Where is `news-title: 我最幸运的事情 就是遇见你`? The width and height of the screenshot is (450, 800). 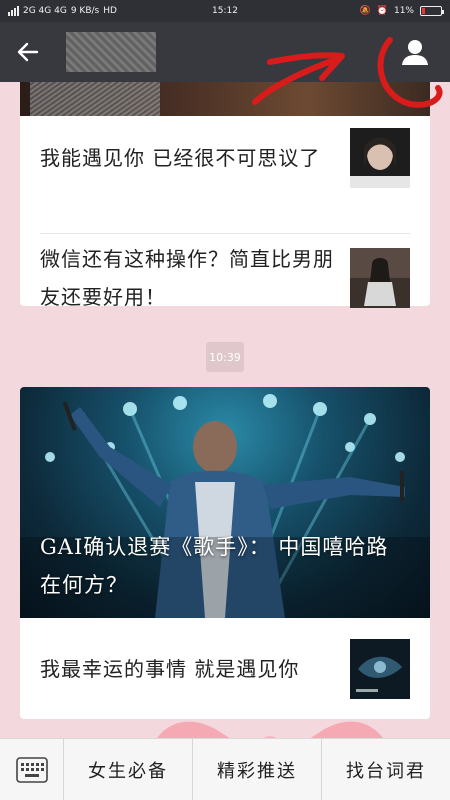
news-title: 我最幸运的事情 就是遇见你 is located at coordinates (170, 669).